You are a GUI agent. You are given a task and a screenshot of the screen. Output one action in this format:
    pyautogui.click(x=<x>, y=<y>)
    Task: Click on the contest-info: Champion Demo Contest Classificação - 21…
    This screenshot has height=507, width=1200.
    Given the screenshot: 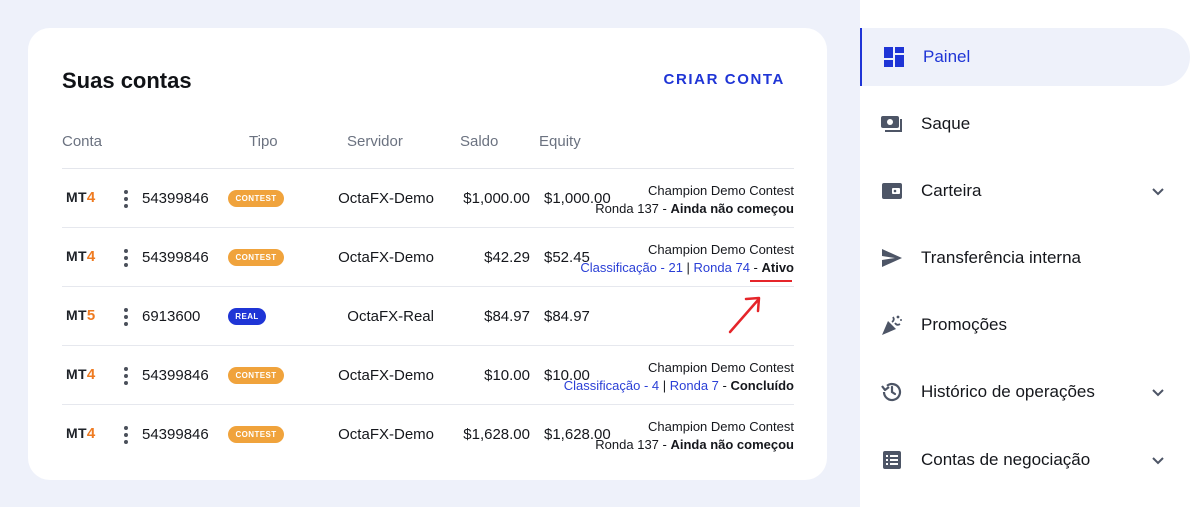 What is the action you would take?
    pyautogui.click(x=687, y=259)
    